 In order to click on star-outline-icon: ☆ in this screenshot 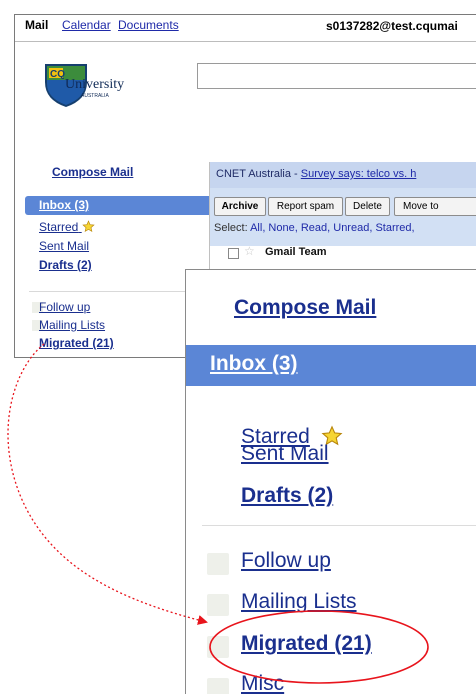, I will do `click(249, 251)`.